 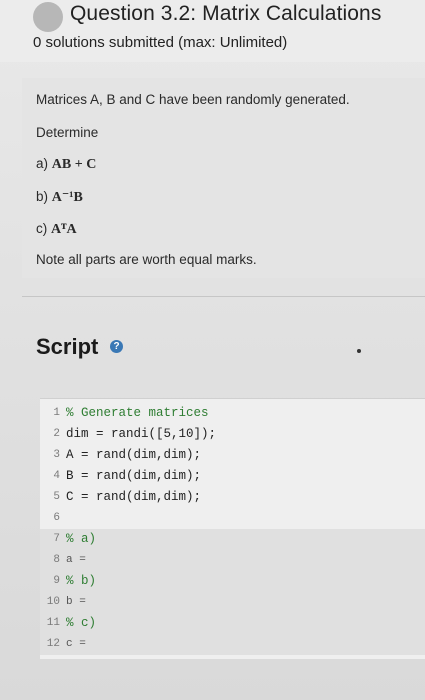 What do you see at coordinates (56, 497) in the screenshot?
I see `line-number: 5` at bounding box center [56, 497].